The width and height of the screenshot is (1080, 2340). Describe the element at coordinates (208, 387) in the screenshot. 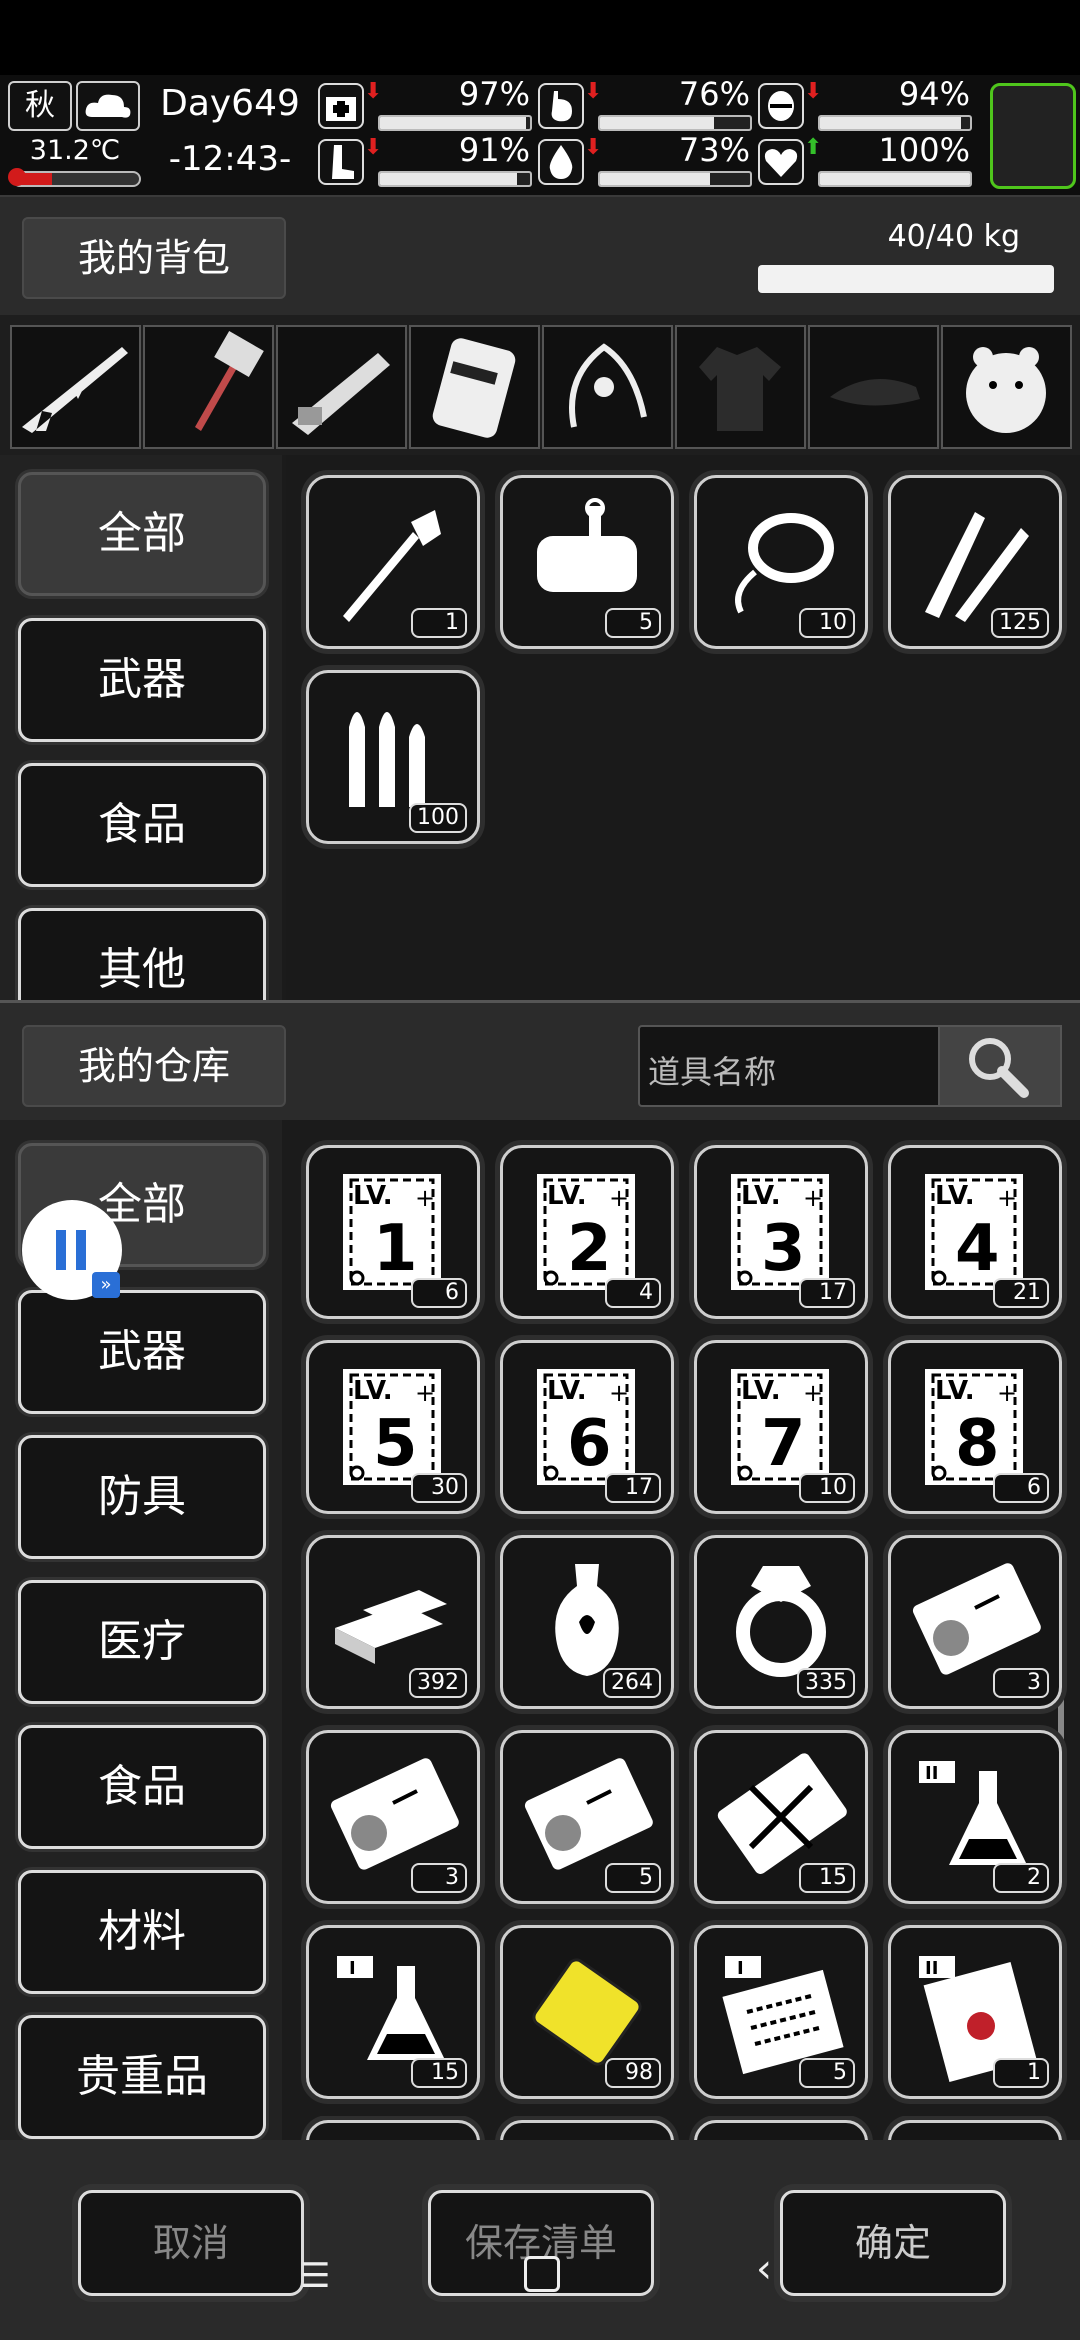

I see `hammer-icon` at that location.